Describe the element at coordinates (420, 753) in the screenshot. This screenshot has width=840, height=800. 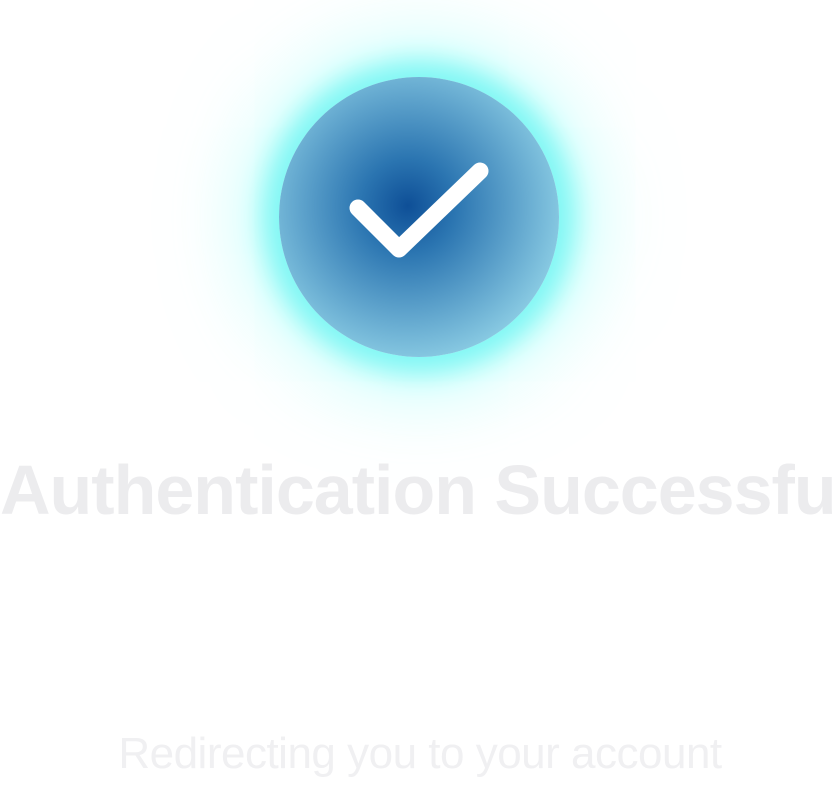
I see `status-subtitle: Redirecting you to your account` at that location.